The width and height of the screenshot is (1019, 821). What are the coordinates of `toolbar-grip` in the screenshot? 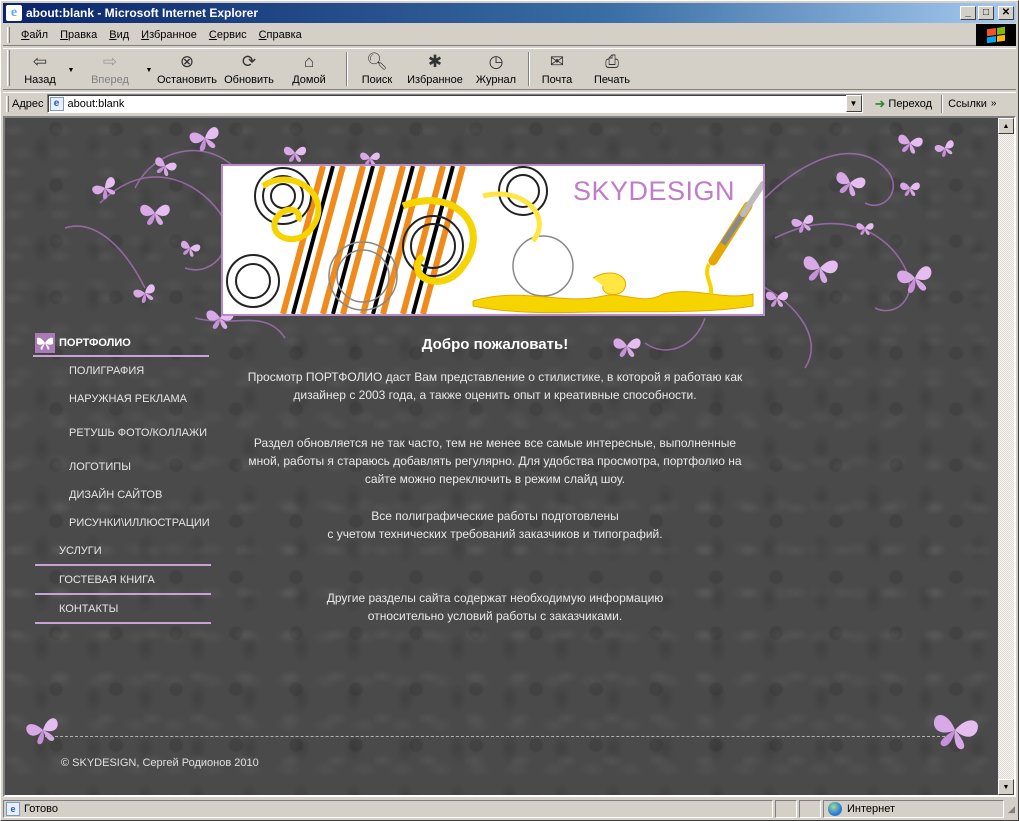 It's located at (8, 67).